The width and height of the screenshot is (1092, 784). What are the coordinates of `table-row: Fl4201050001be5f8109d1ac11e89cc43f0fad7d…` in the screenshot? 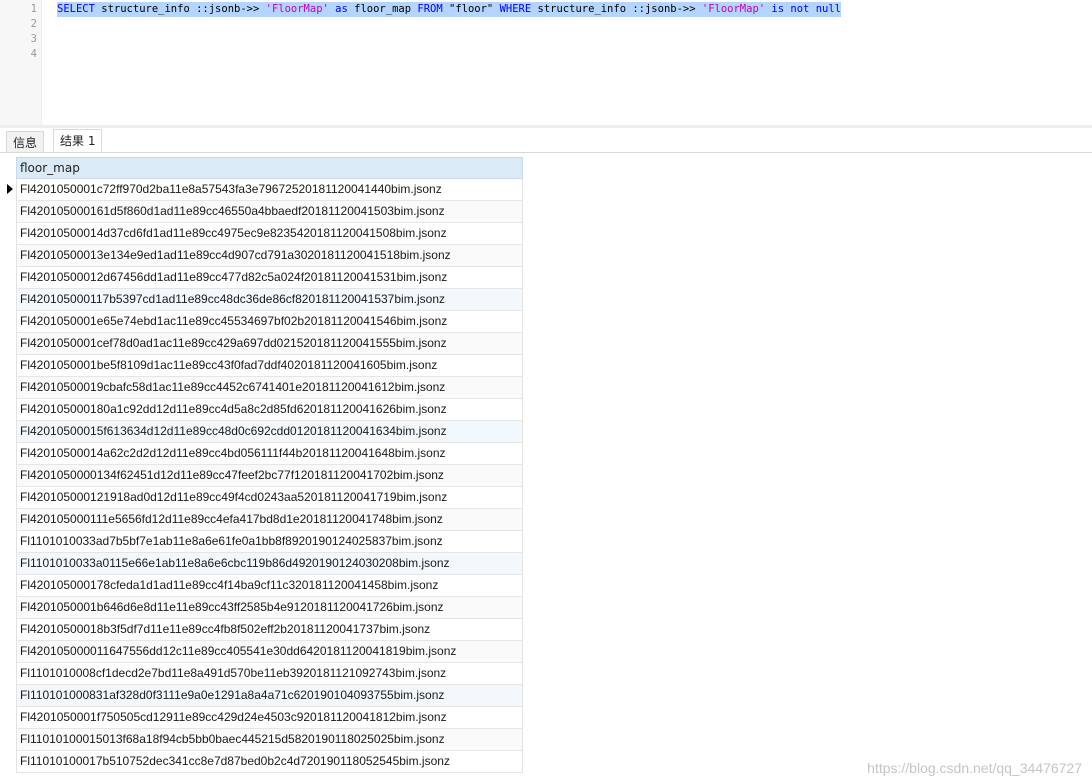 It's located at (269, 366).